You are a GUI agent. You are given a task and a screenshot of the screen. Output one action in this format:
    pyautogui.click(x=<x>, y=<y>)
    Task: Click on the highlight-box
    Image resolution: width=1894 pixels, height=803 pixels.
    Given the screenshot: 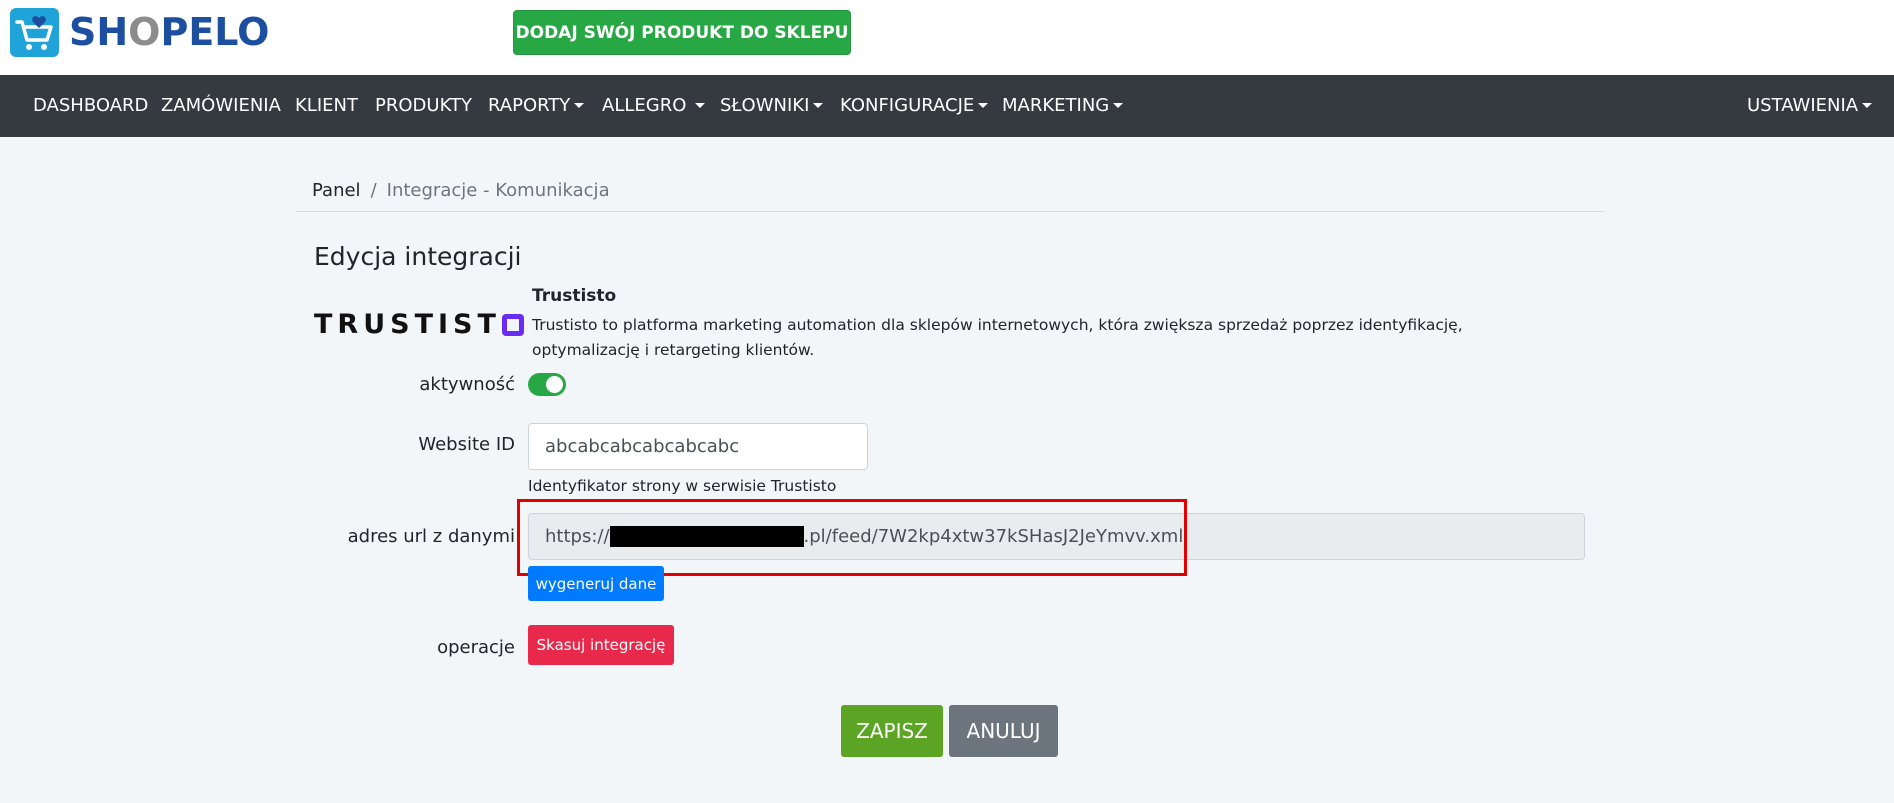 What is the action you would take?
    pyautogui.click(x=852, y=537)
    